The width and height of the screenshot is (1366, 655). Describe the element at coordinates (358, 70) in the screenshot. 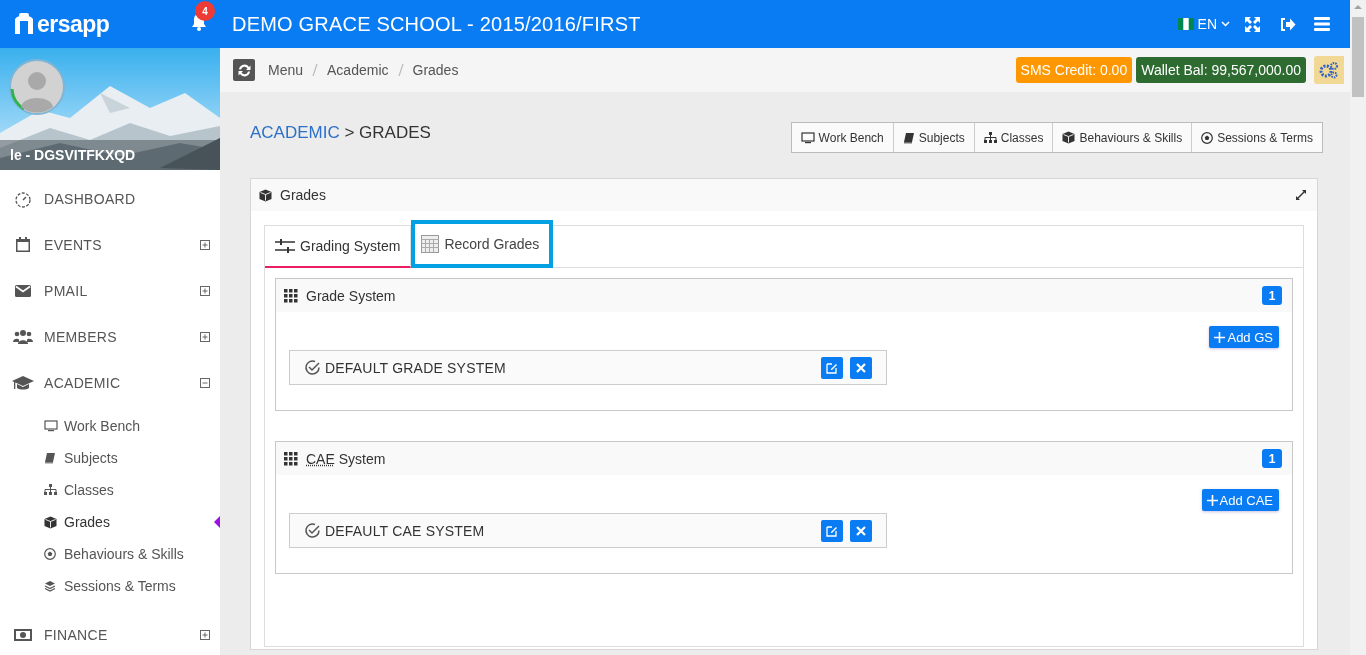

I see `breadcrumb-link: Academic` at that location.